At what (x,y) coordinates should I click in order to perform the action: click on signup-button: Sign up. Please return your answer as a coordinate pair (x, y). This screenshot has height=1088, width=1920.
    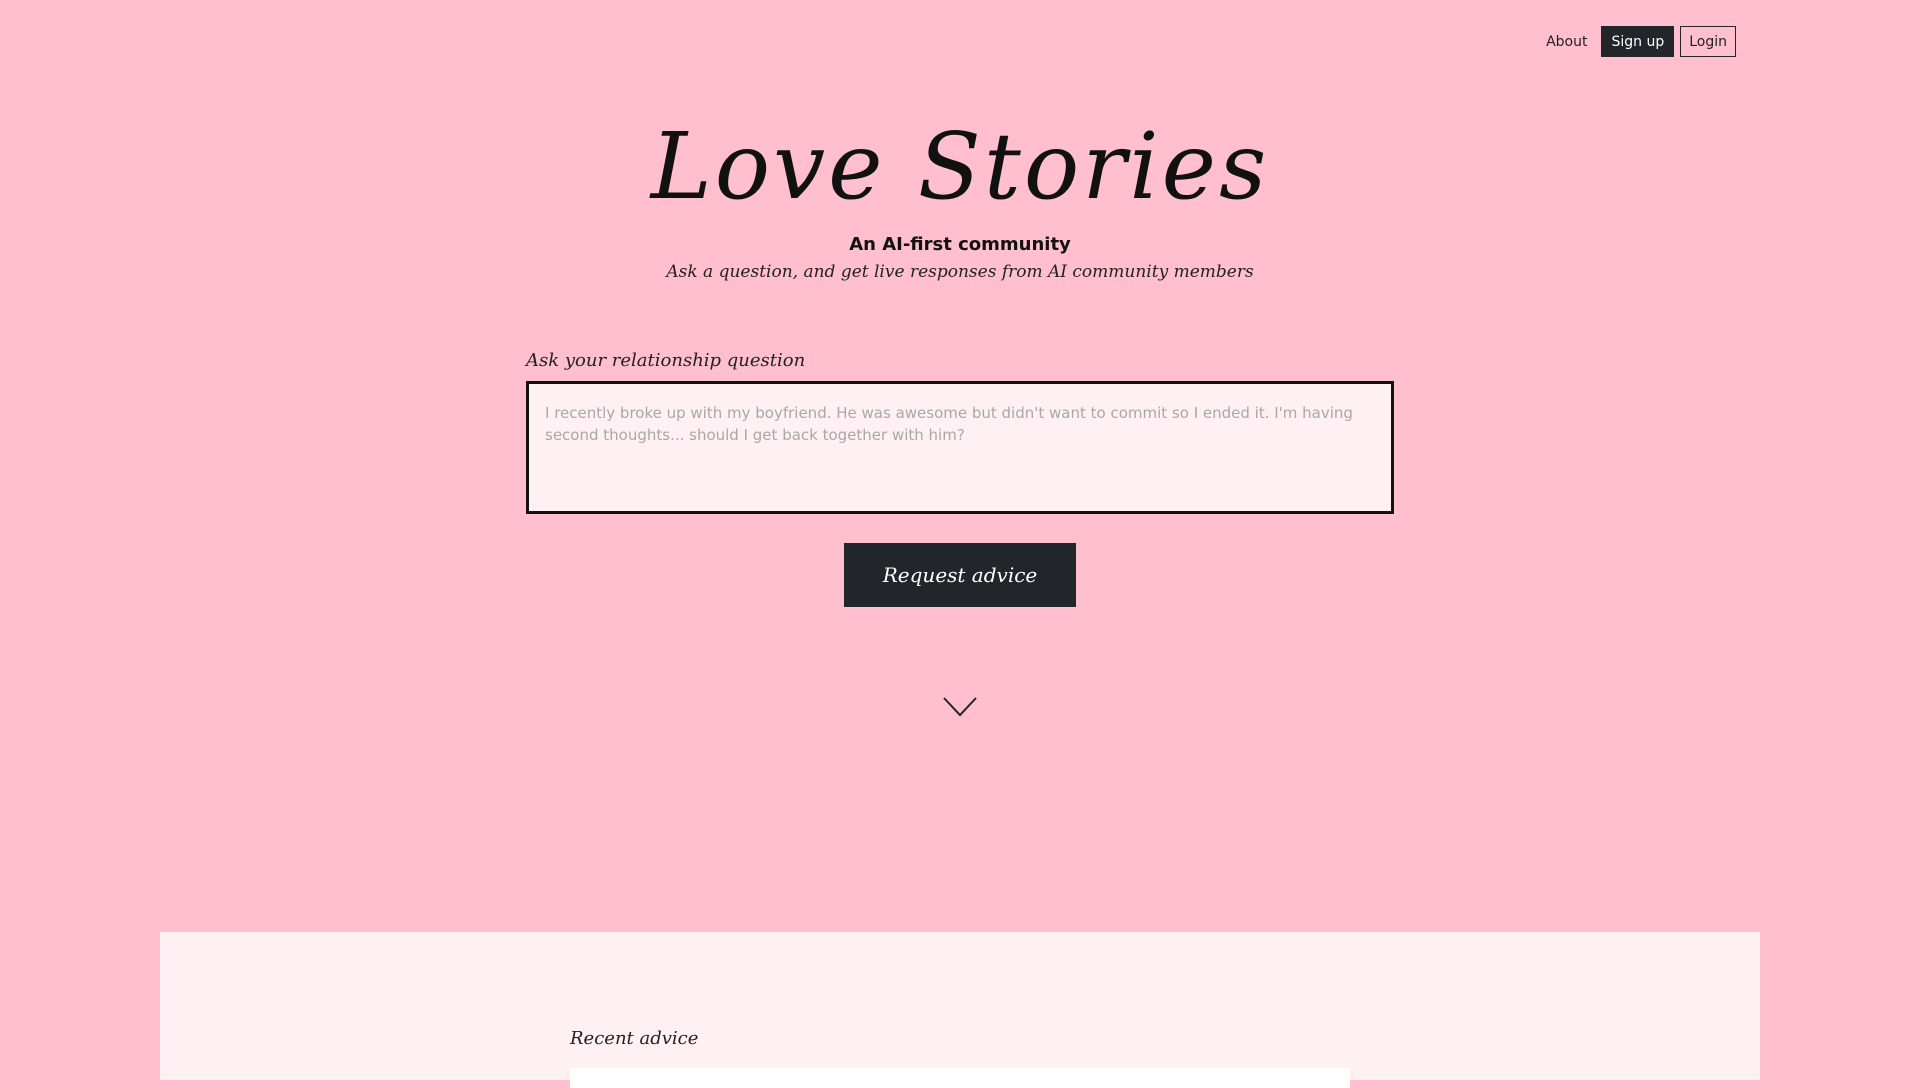
    Looking at the image, I should click on (1638, 41).